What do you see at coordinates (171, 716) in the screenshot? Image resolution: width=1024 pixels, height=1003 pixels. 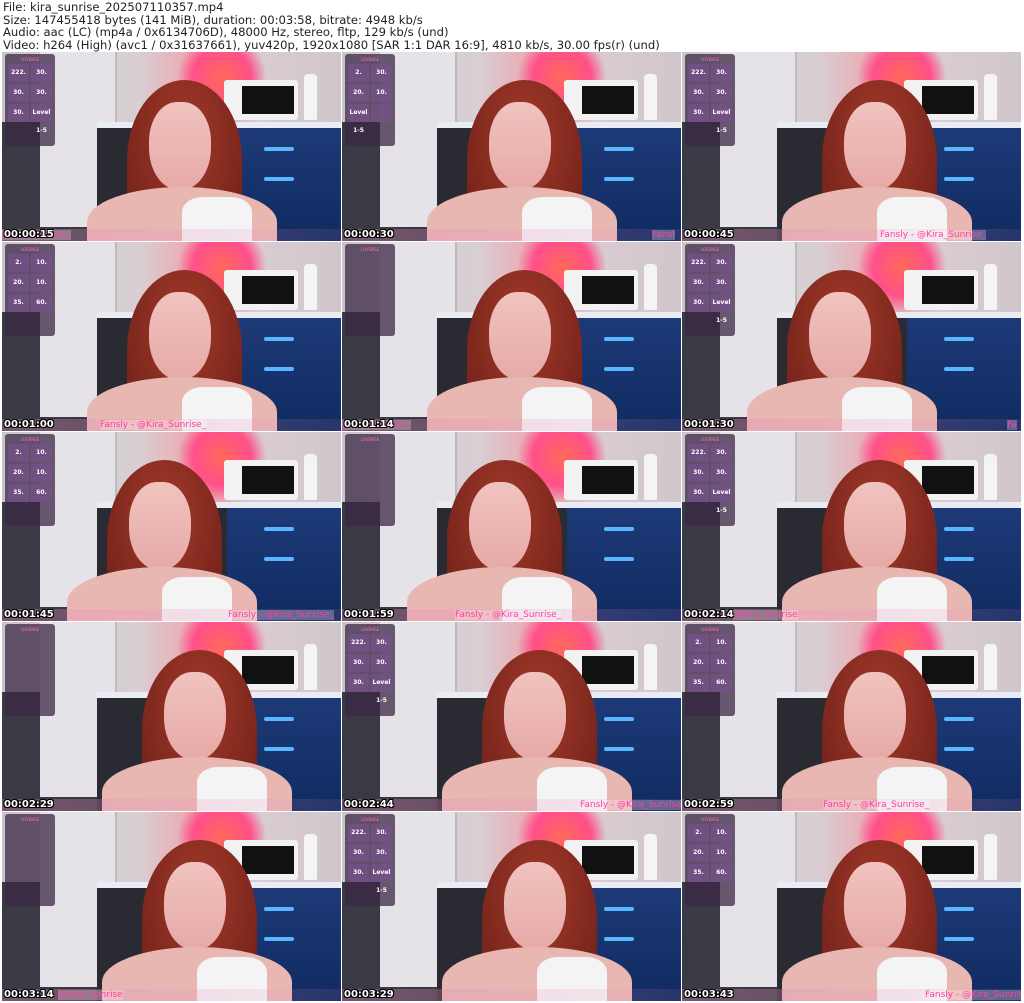 I see `video-thumbnail: LOVENSE 00:02:29` at bounding box center [171, 716].